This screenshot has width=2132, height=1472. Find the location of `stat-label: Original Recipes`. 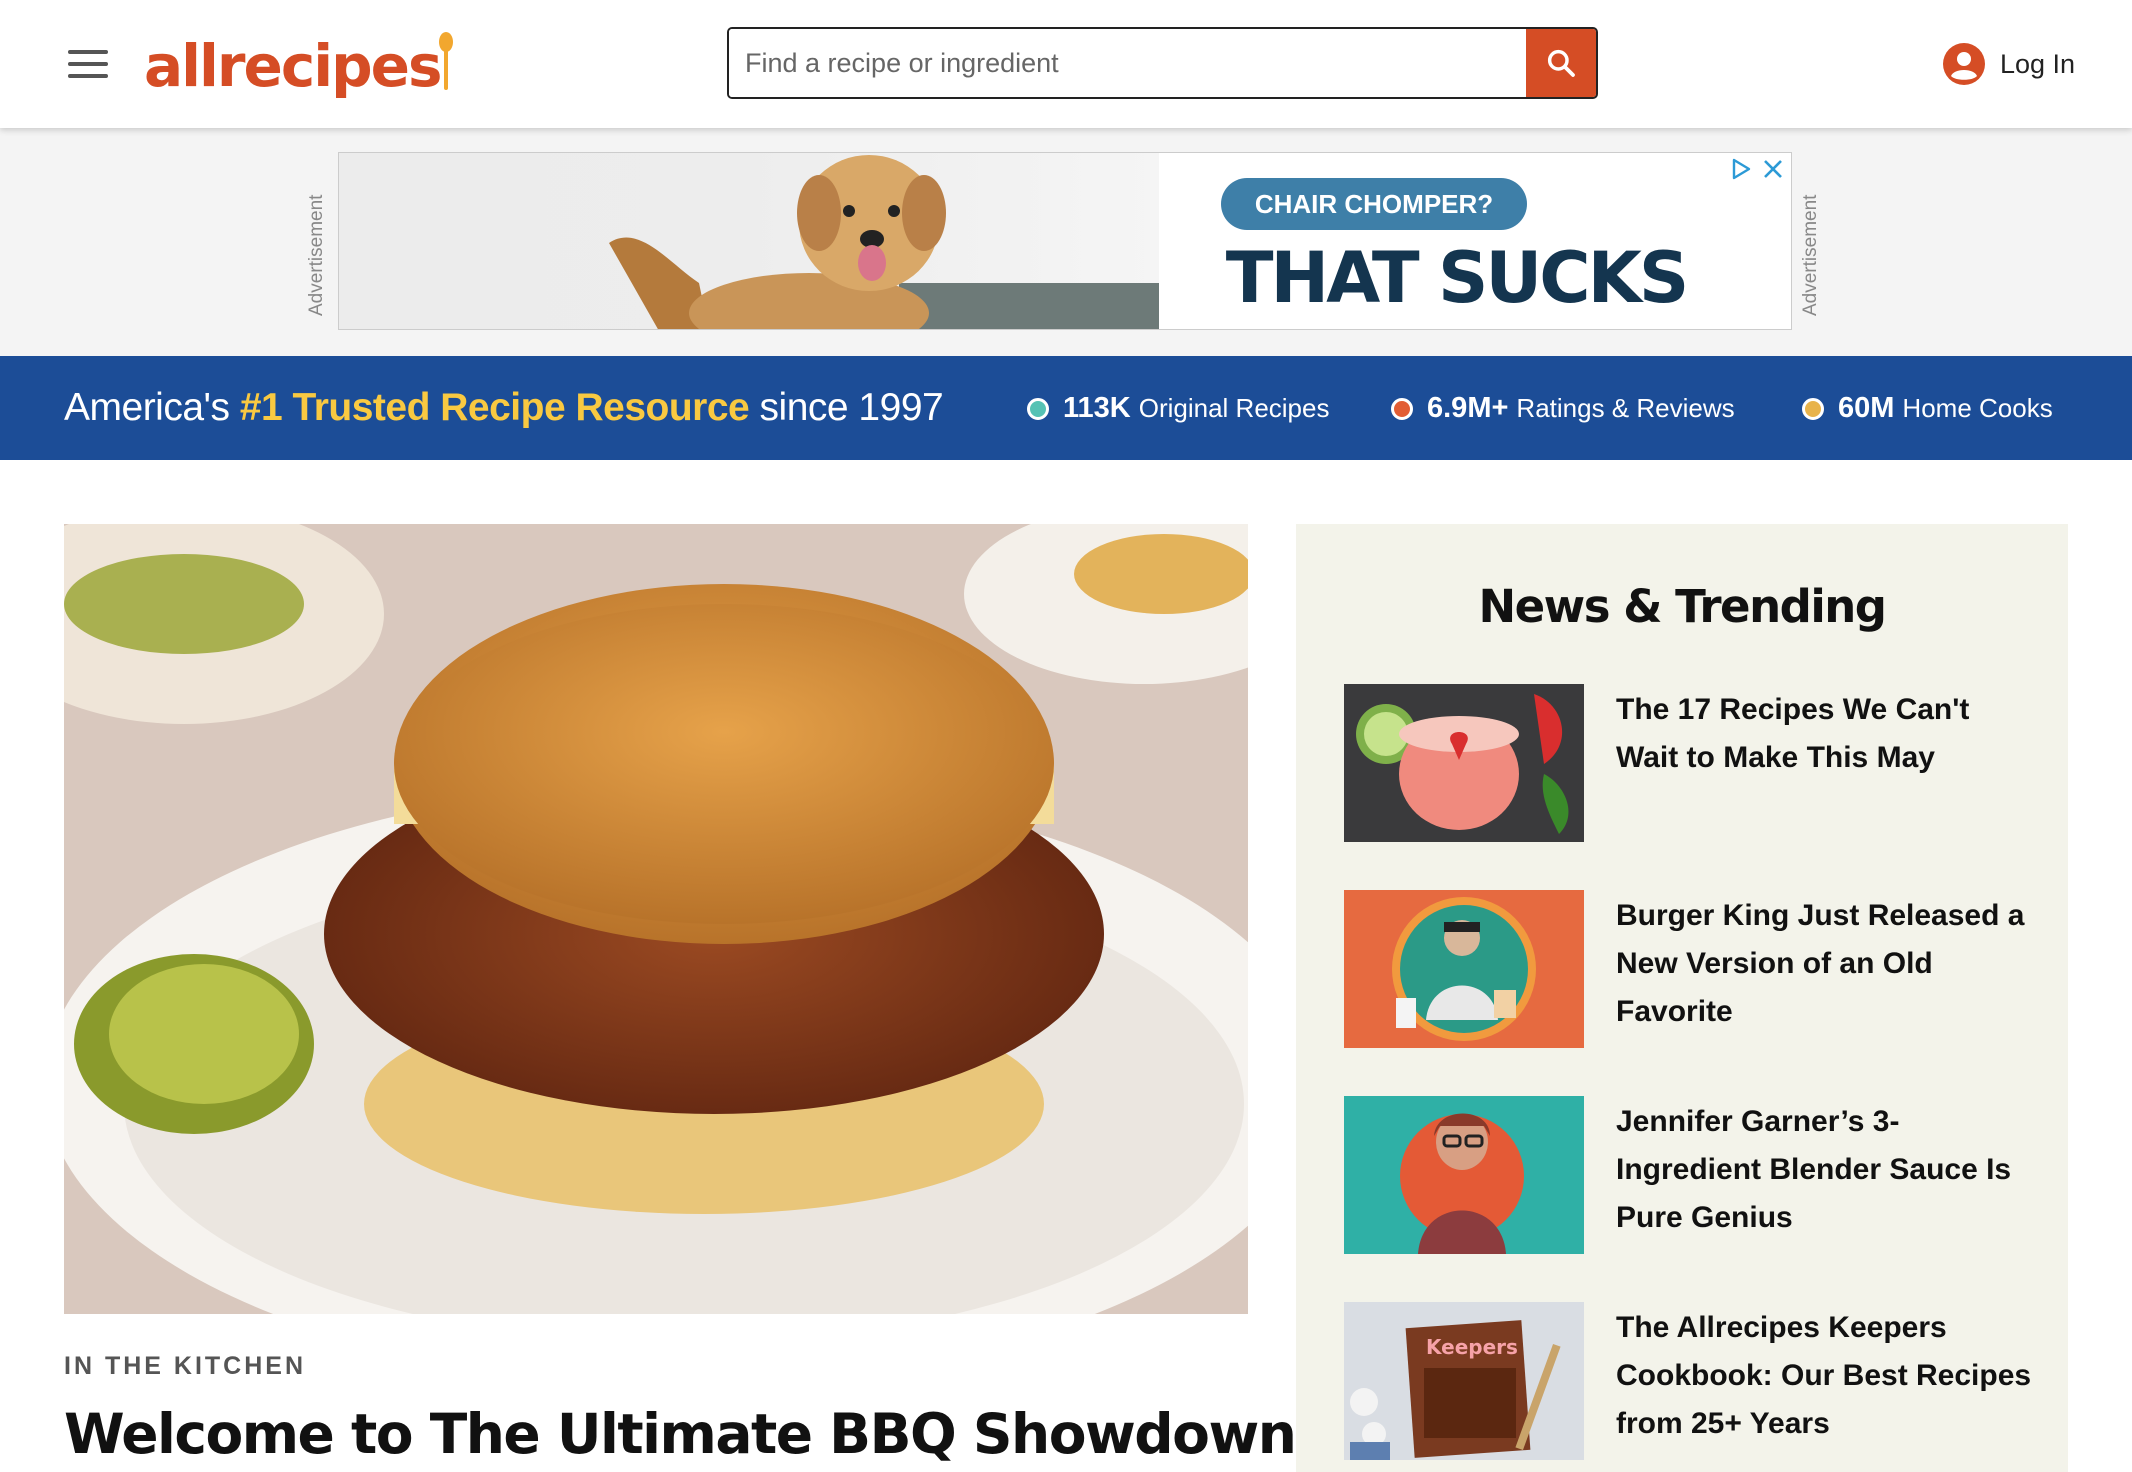

stat-label: Original Recipes is located at coordinates (1234, 408).